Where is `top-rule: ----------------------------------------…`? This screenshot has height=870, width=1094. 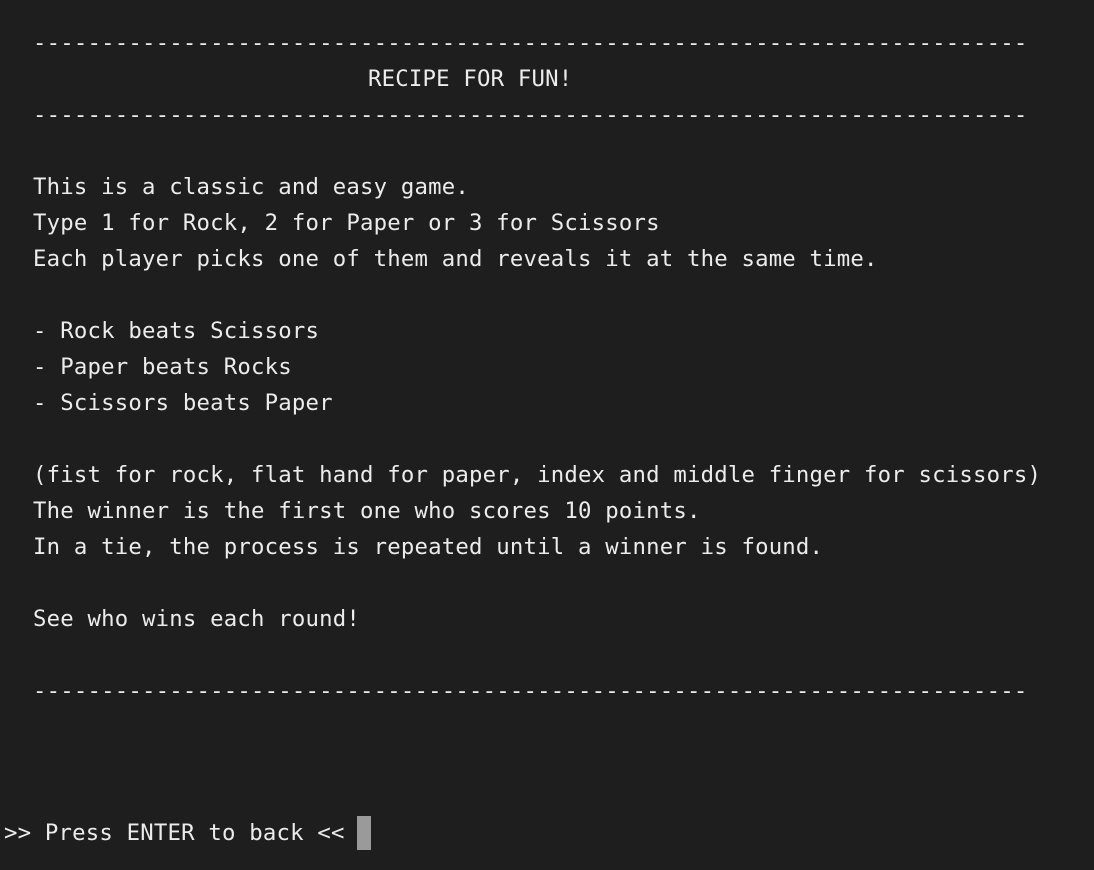
top-rule: ----------------------------------------… is located at coordinates (530, 43).